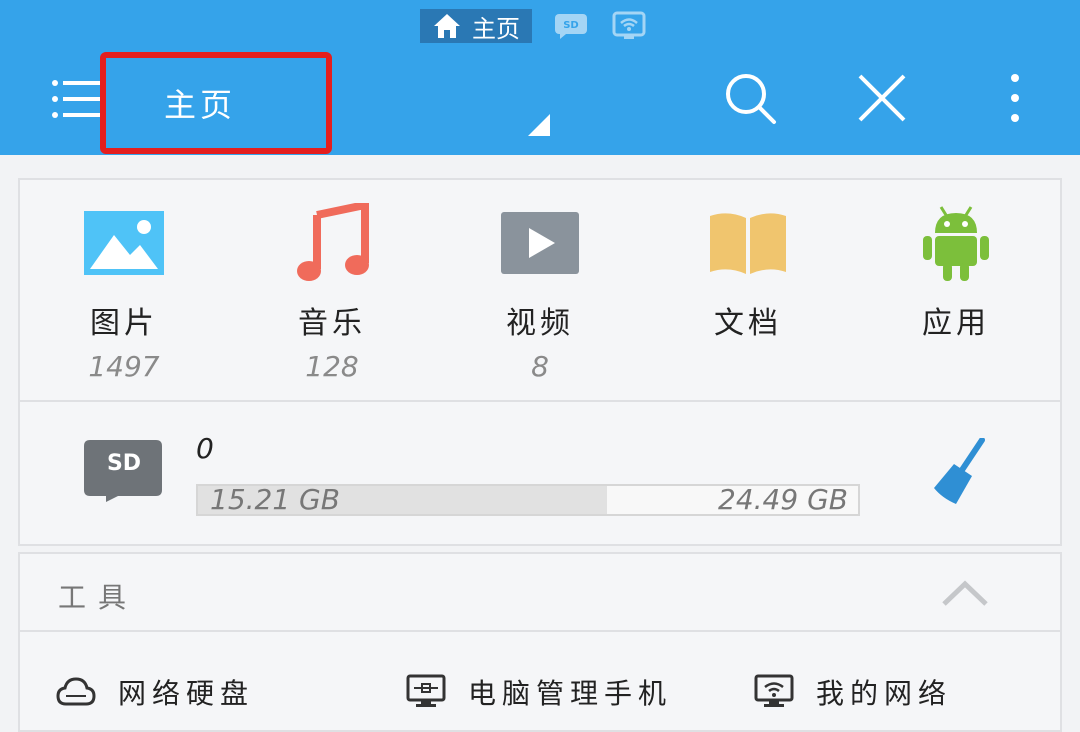  Describe the element at coordinates (748, 323) in the screenshot. I see `category-label: 文档` at that location.